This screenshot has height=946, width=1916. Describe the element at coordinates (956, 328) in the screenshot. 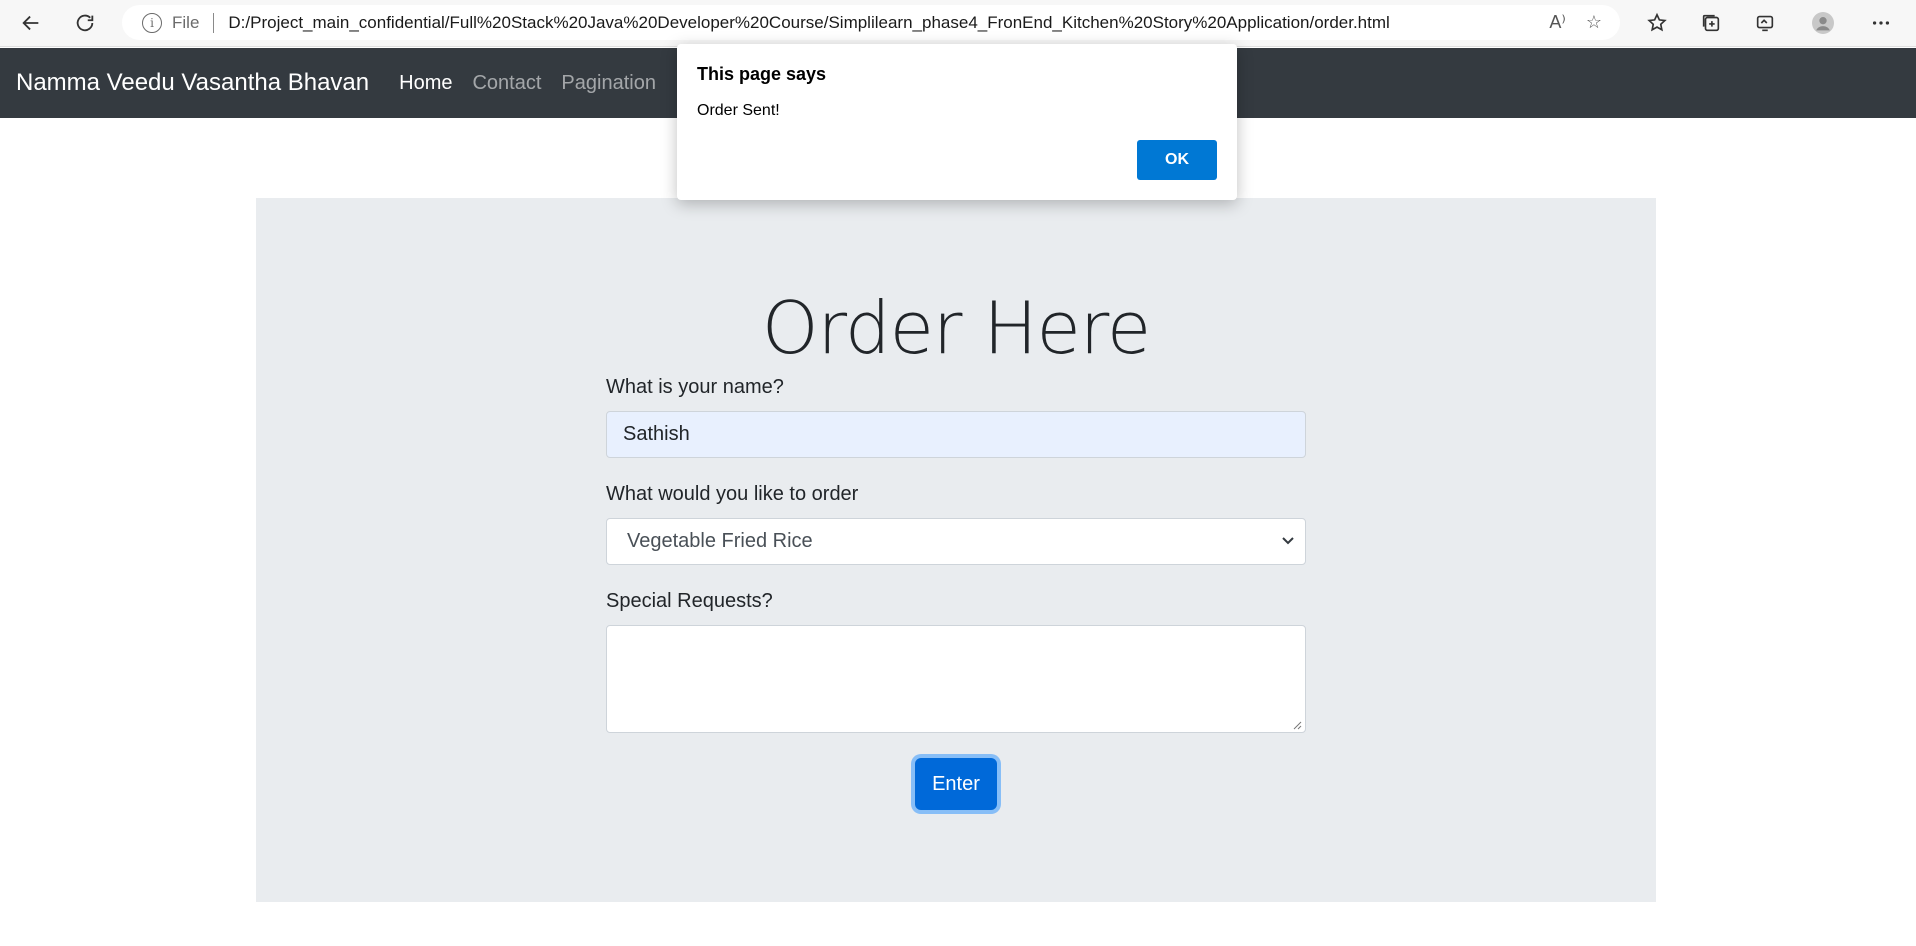

I see `page-title: Order Here` at that location.